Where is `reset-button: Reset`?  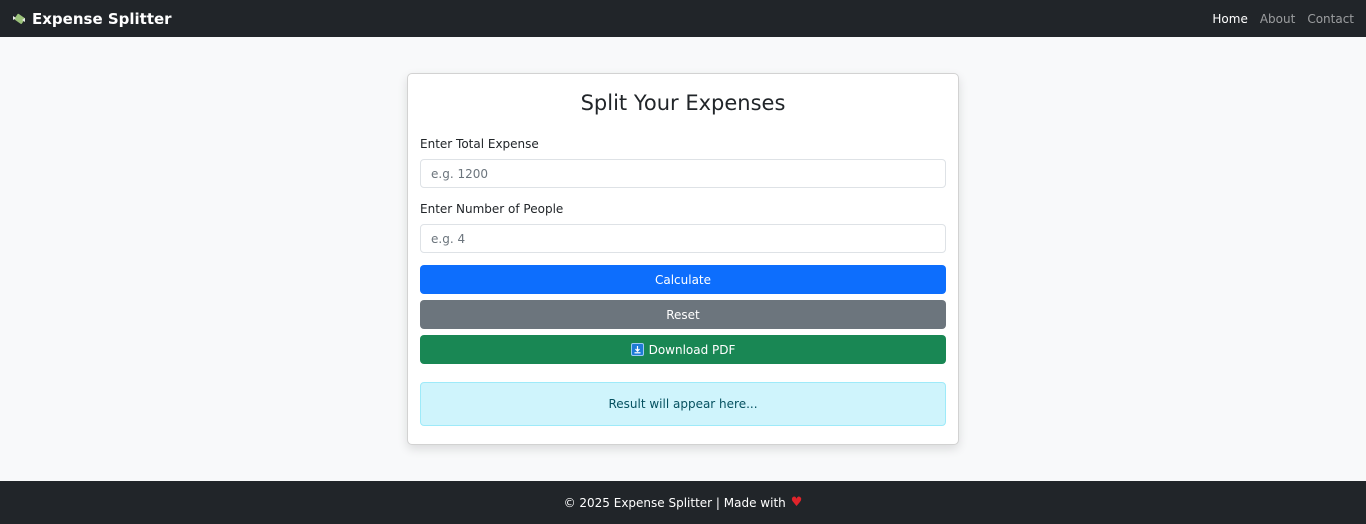
reset-button: Reset is located at coordinates (683, 314).